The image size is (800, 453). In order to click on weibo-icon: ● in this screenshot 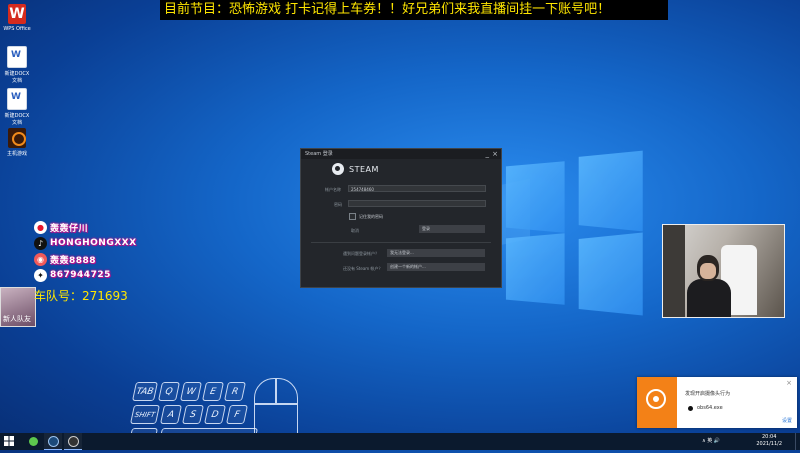, I will do `click(40, 227)`.